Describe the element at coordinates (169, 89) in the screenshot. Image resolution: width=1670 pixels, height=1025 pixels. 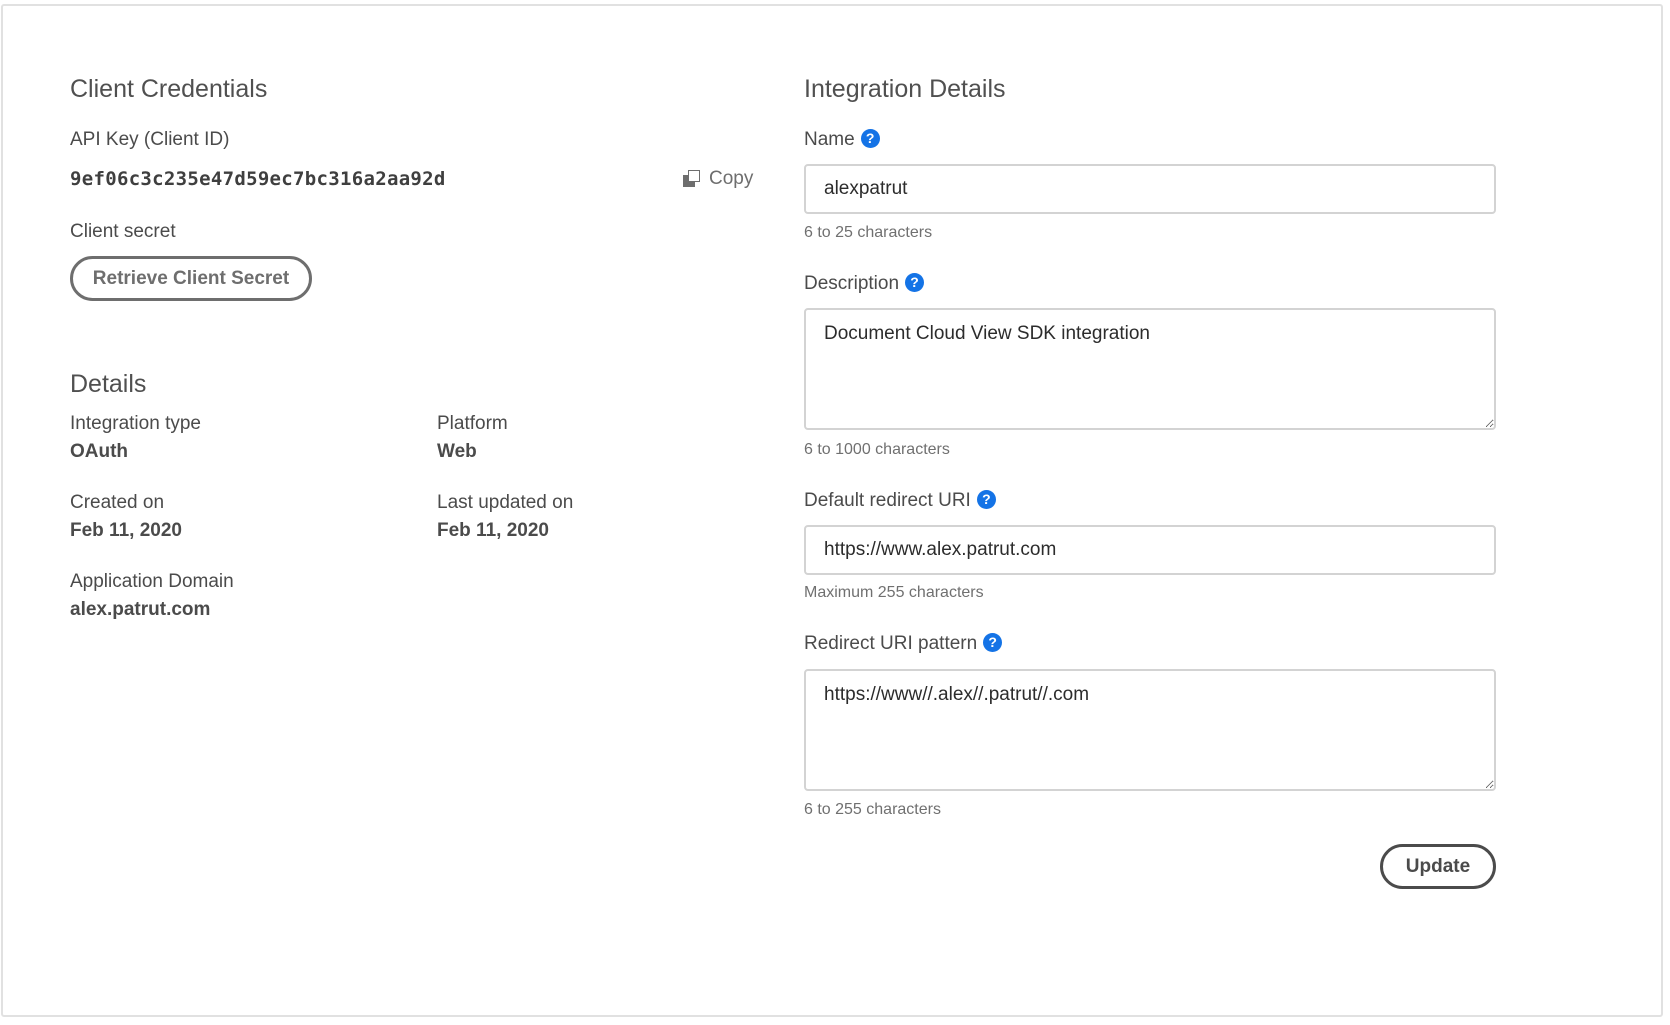
I see `client-credentials-heading: Client Credentials` at that location.